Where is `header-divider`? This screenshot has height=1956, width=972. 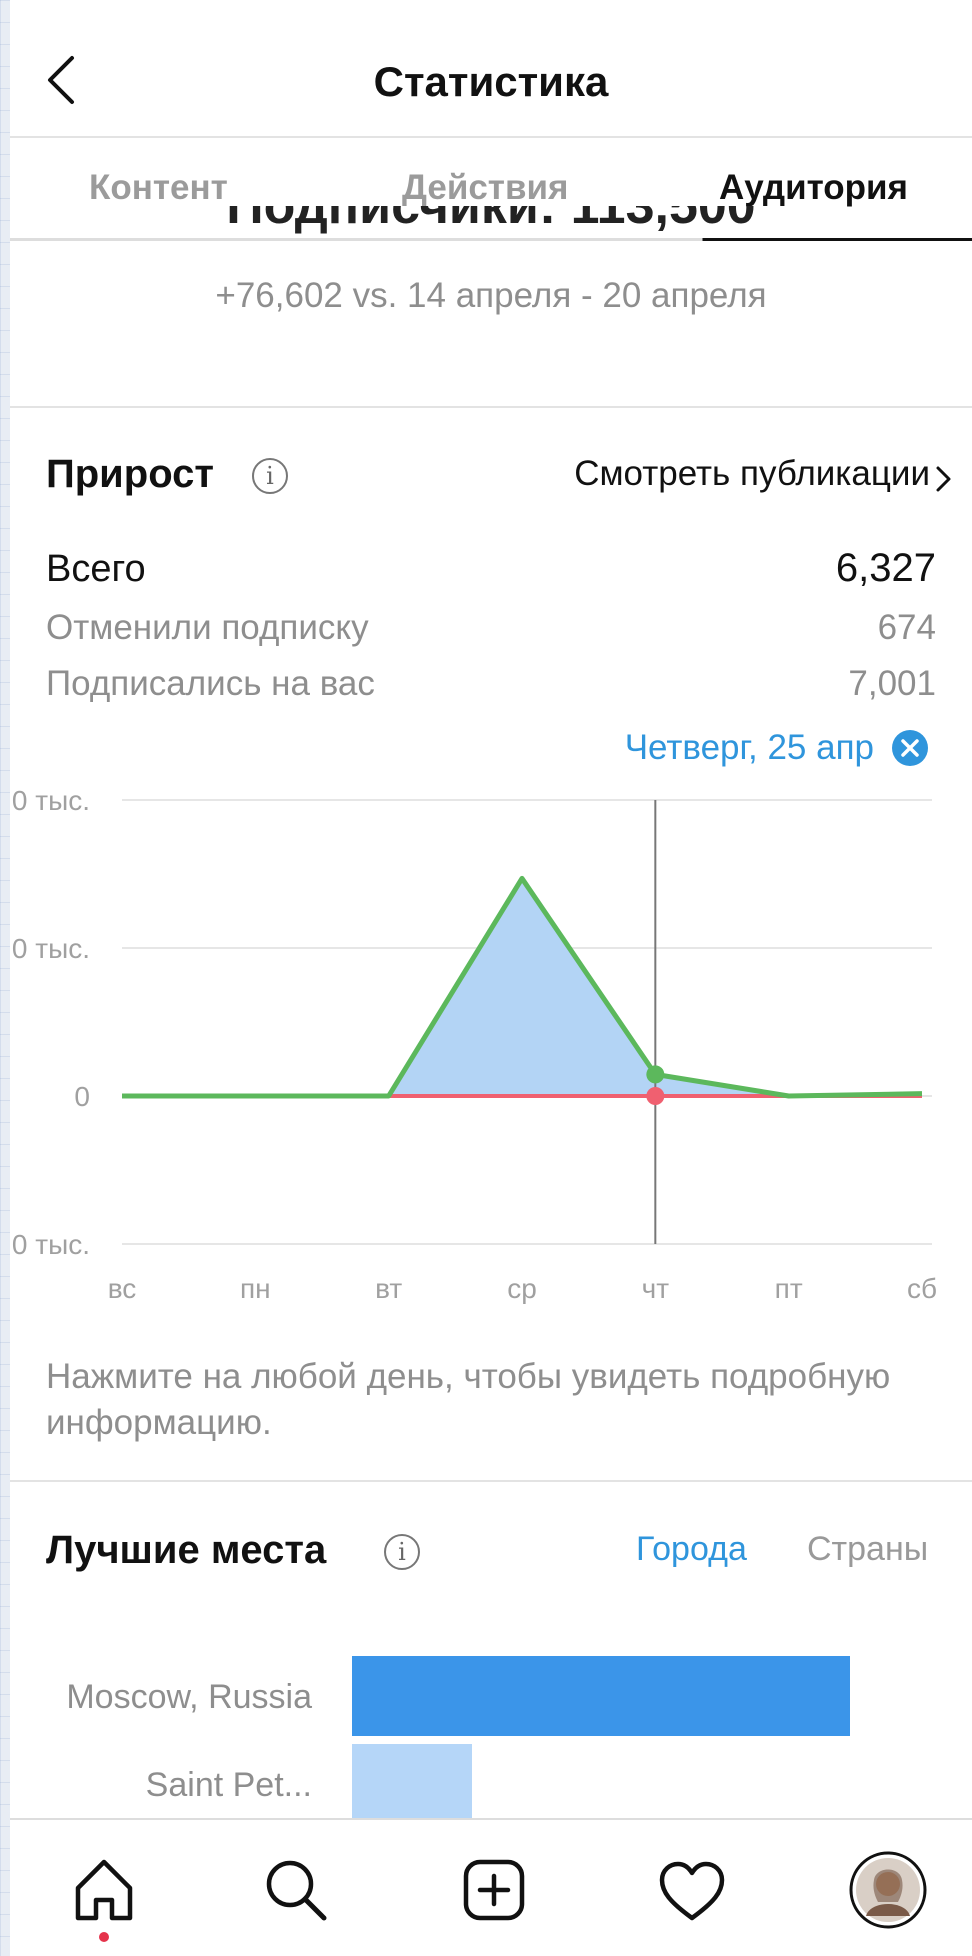
header-divider is located at coordinates (491, 137).